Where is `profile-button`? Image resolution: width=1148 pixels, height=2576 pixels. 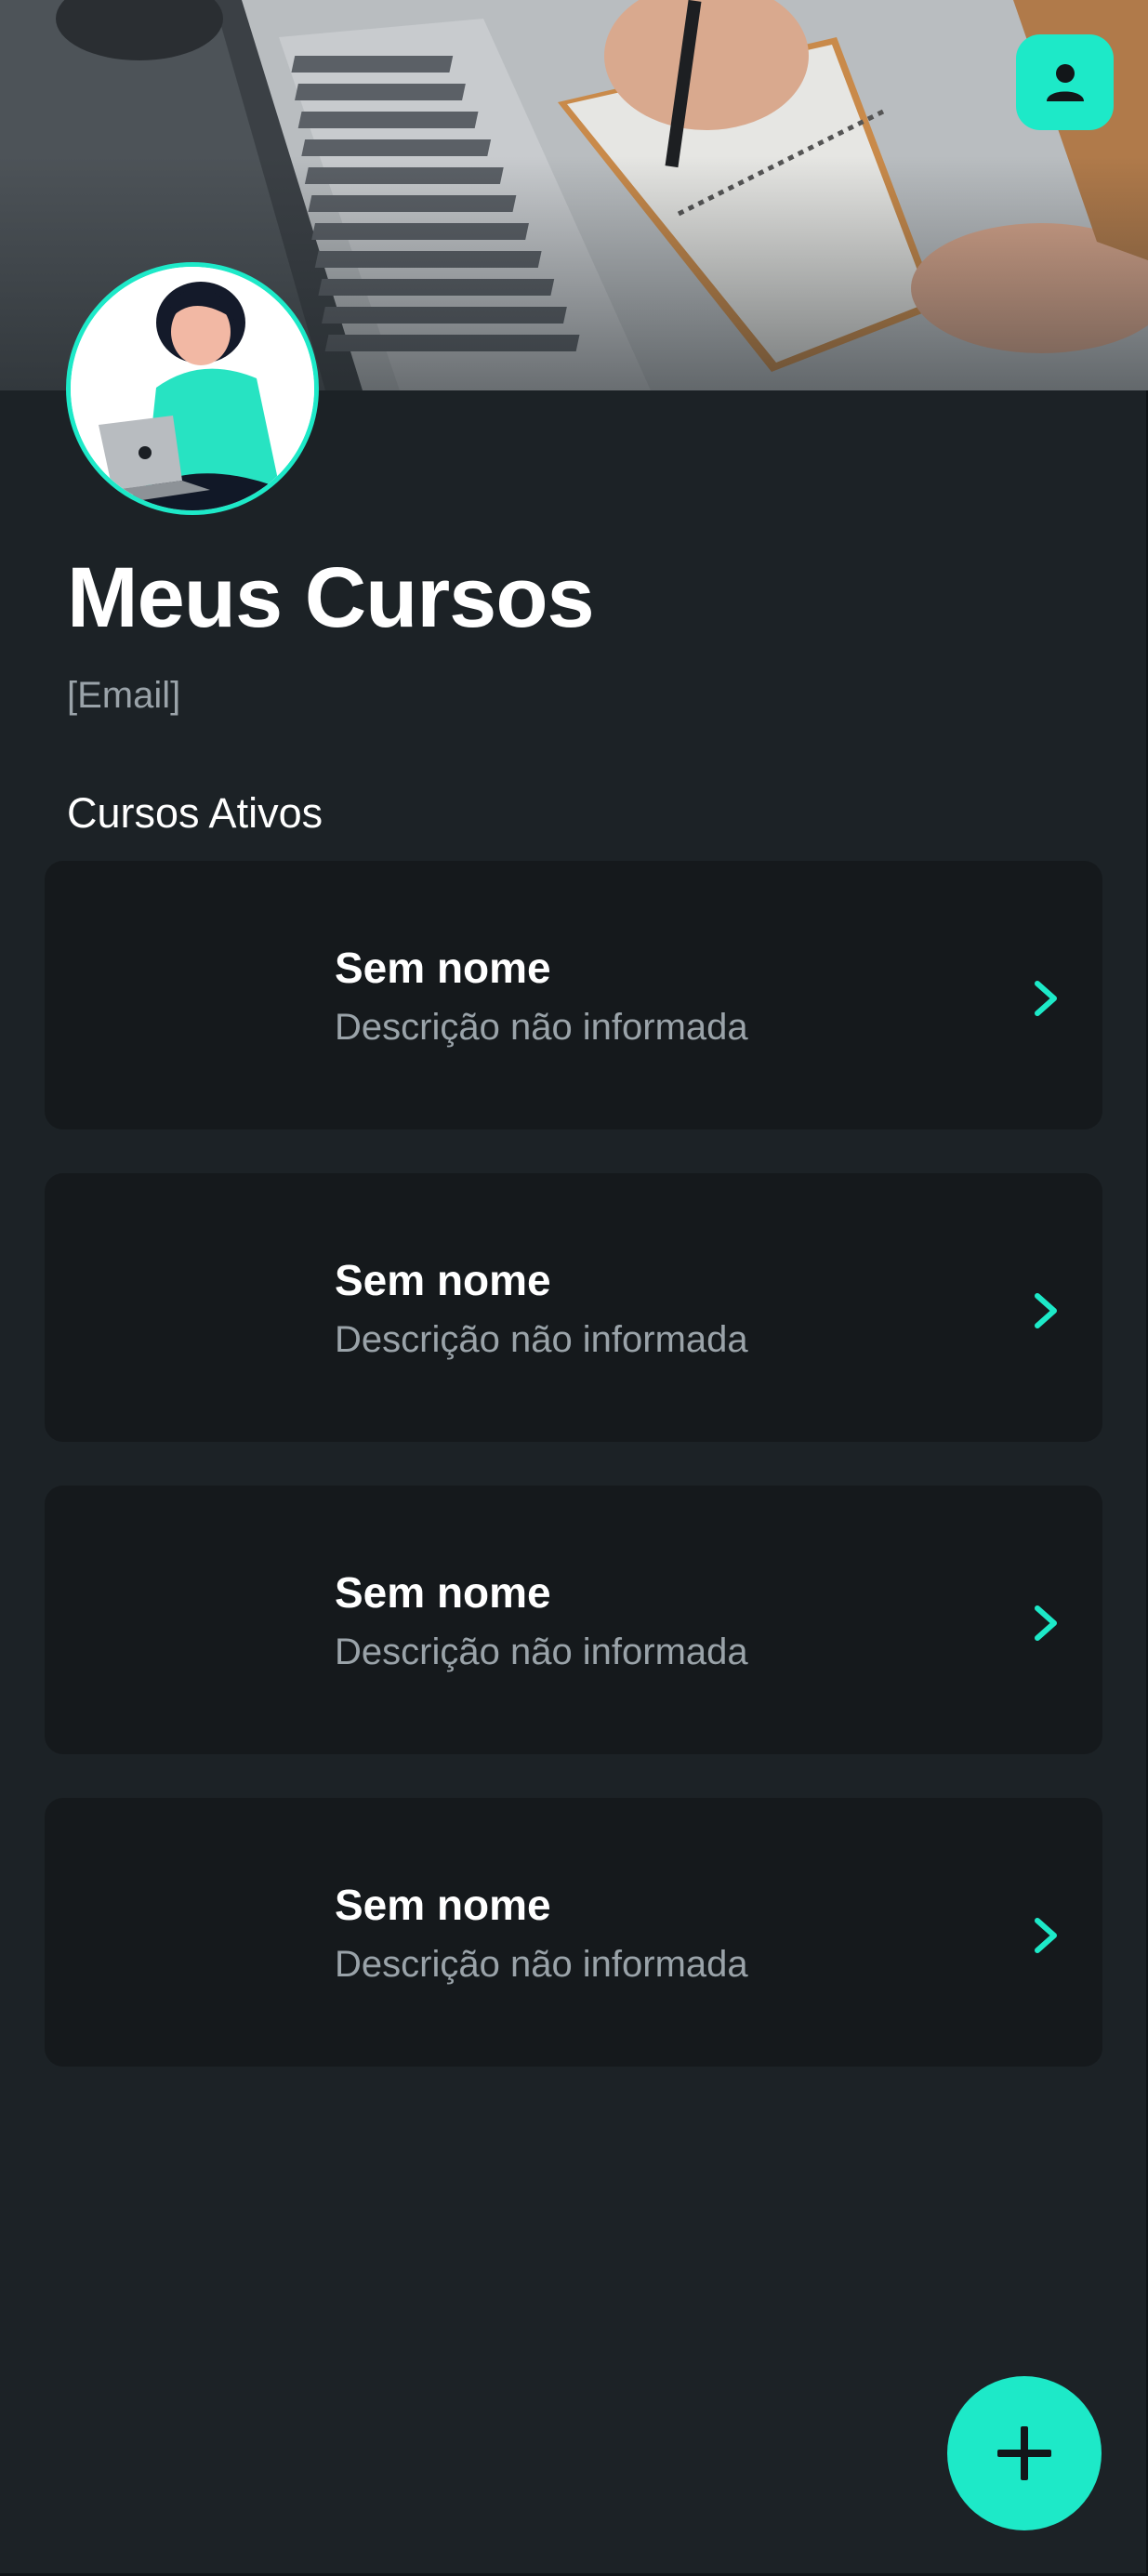
profile-button is located at coordinates (1065, 82).